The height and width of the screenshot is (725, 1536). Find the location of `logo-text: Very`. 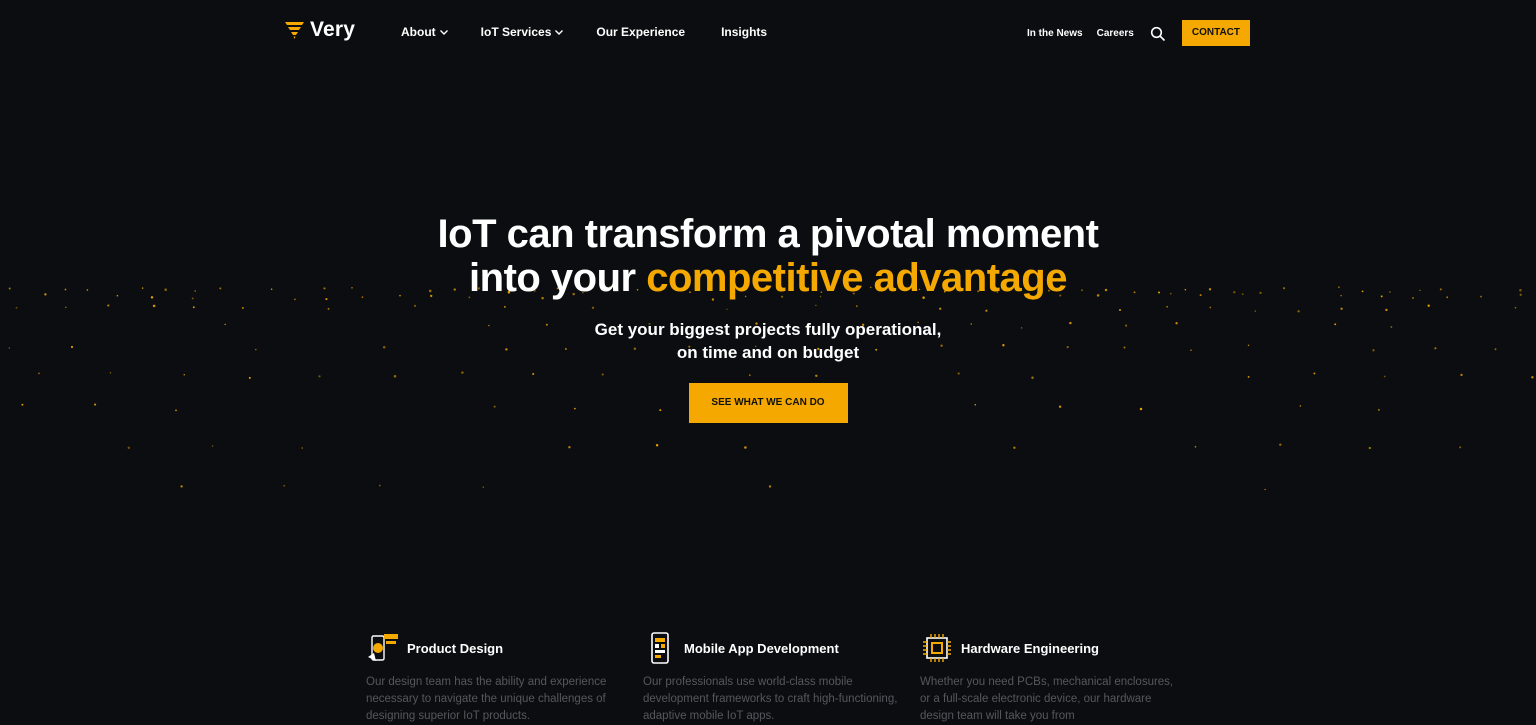

logo-text: Very is located at coordinates (332, 30).